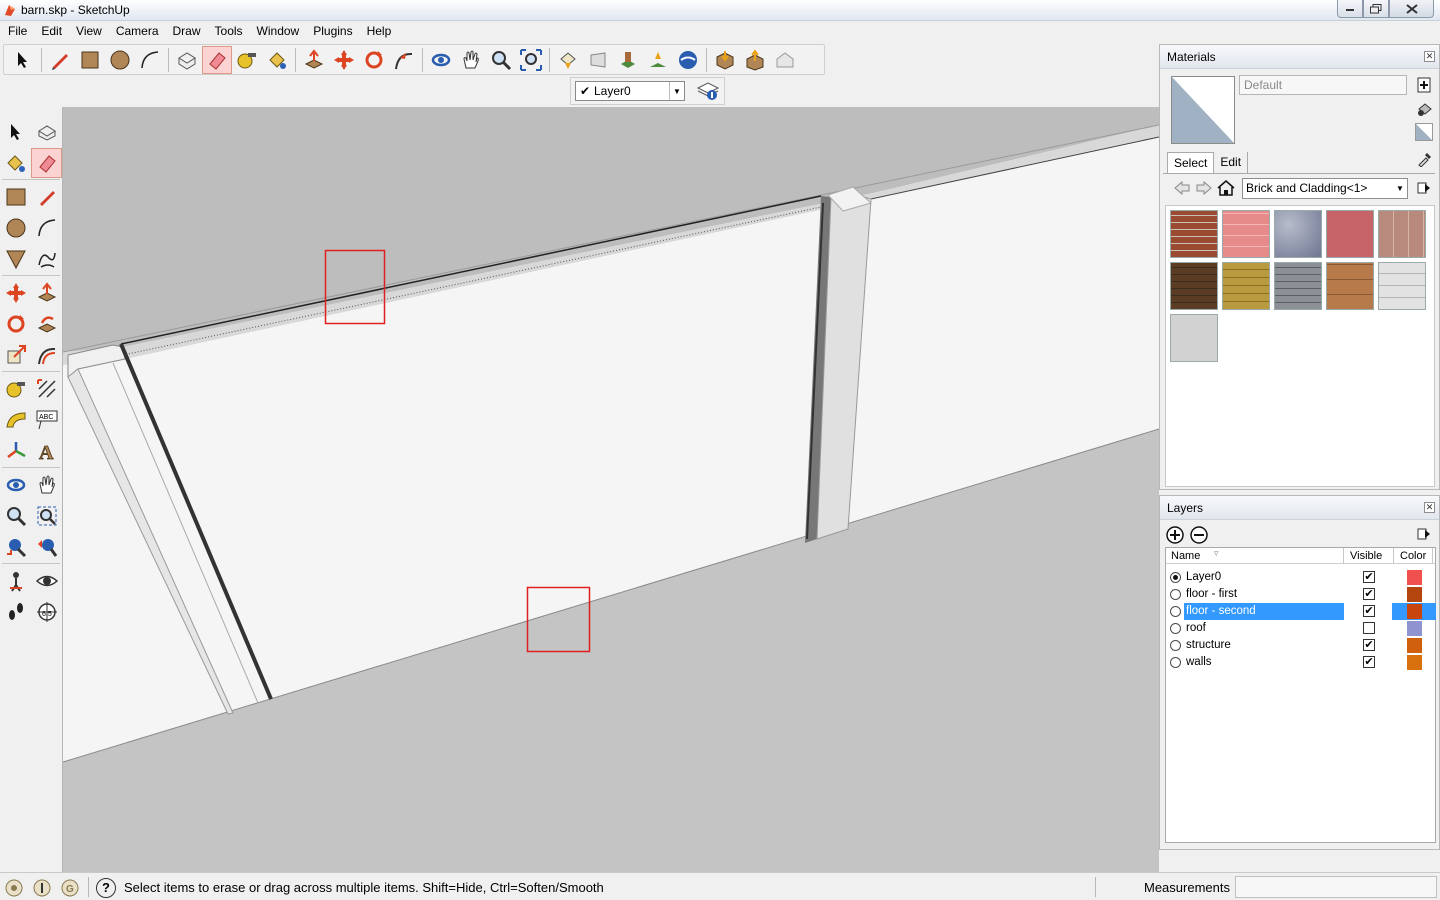 Image resolution: width=1440 pixels, height=900 pixels. What do you see at coordinates (1350, 9) in the screenshot?
I see `minimize-button` at bounding box center [1350, 9].